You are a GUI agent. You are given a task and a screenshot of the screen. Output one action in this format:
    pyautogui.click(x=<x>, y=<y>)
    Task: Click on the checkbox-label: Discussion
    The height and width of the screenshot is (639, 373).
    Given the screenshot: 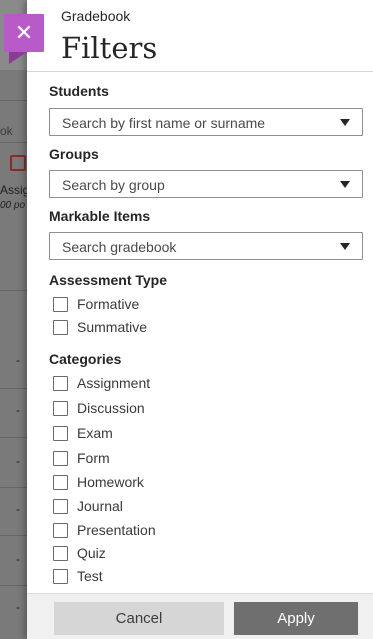 What is the action you would take?
    pyautogui.click(x=111, y=408)
    